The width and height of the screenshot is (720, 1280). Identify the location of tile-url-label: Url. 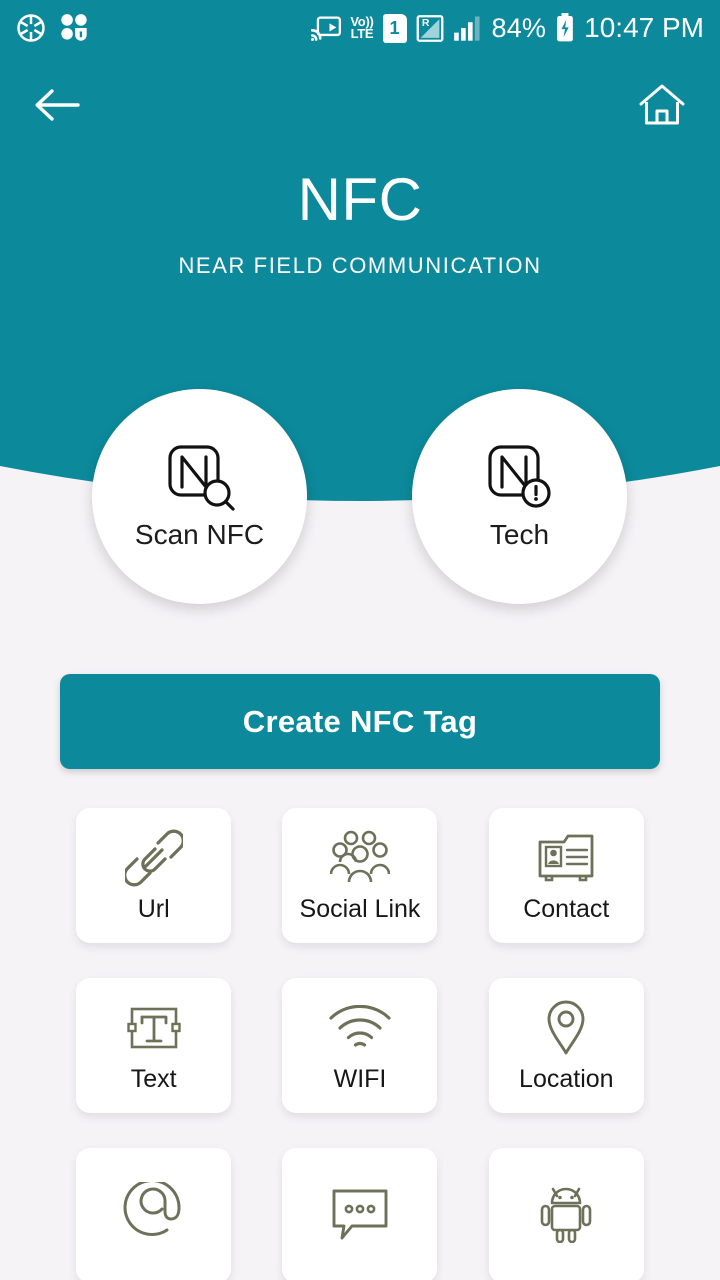
(153, 909).